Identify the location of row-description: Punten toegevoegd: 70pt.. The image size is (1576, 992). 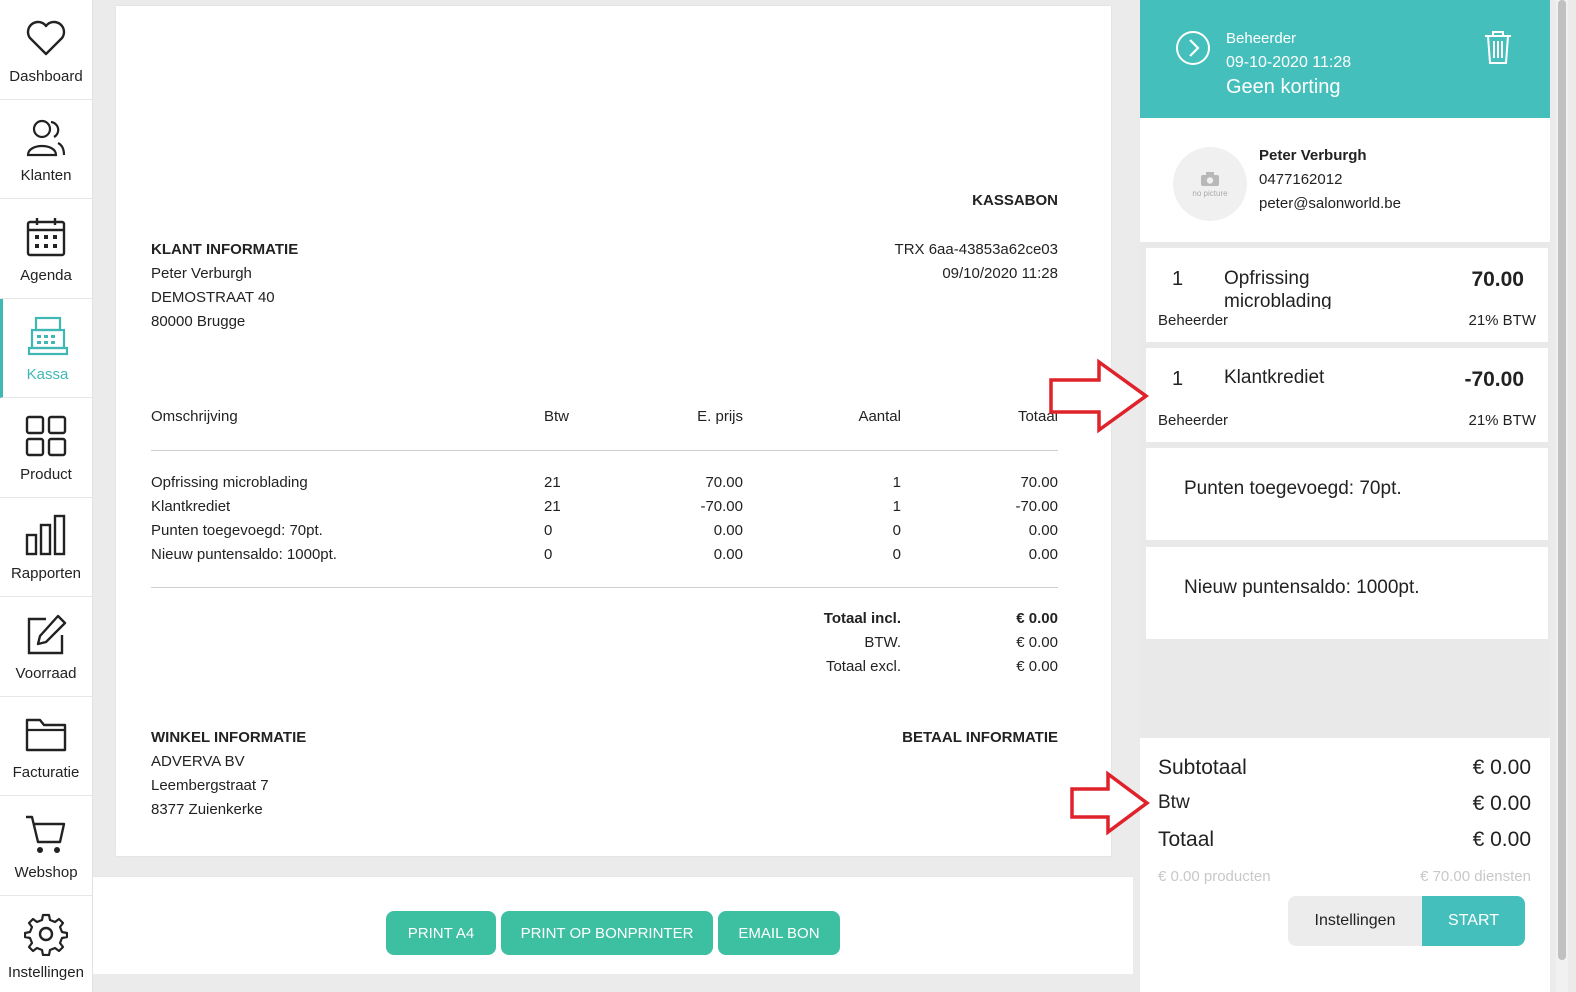
(237, 530).